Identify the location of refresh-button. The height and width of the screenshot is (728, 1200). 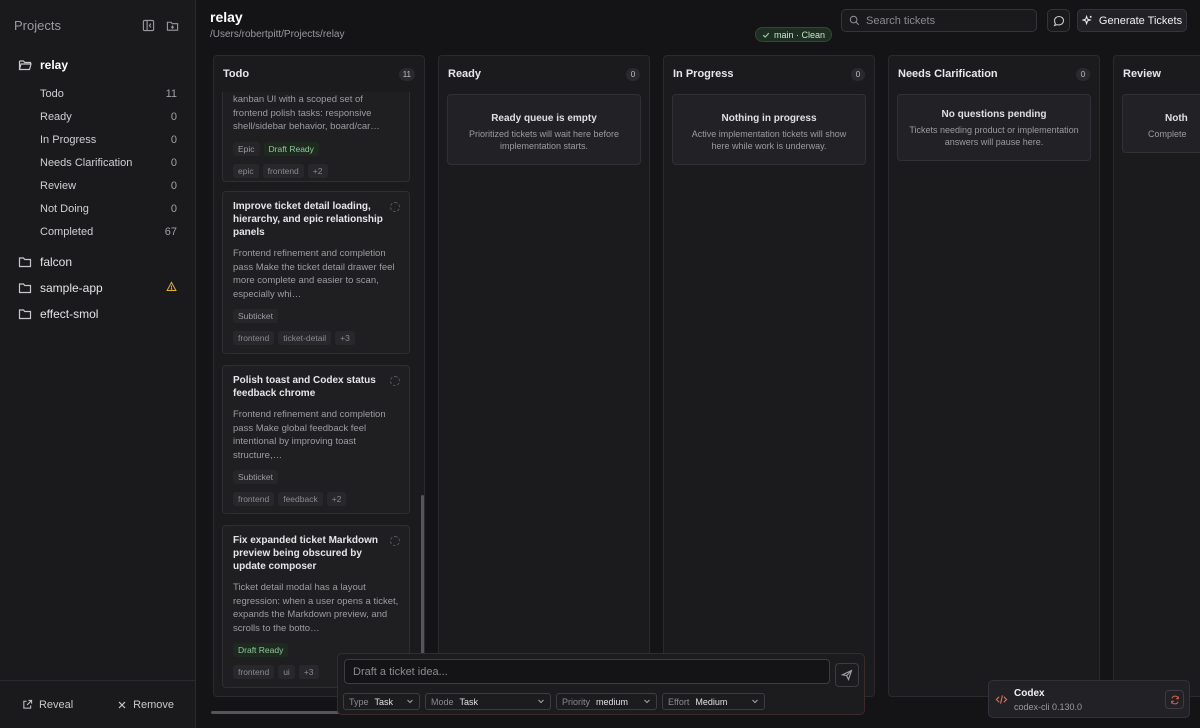
(1174, 699).